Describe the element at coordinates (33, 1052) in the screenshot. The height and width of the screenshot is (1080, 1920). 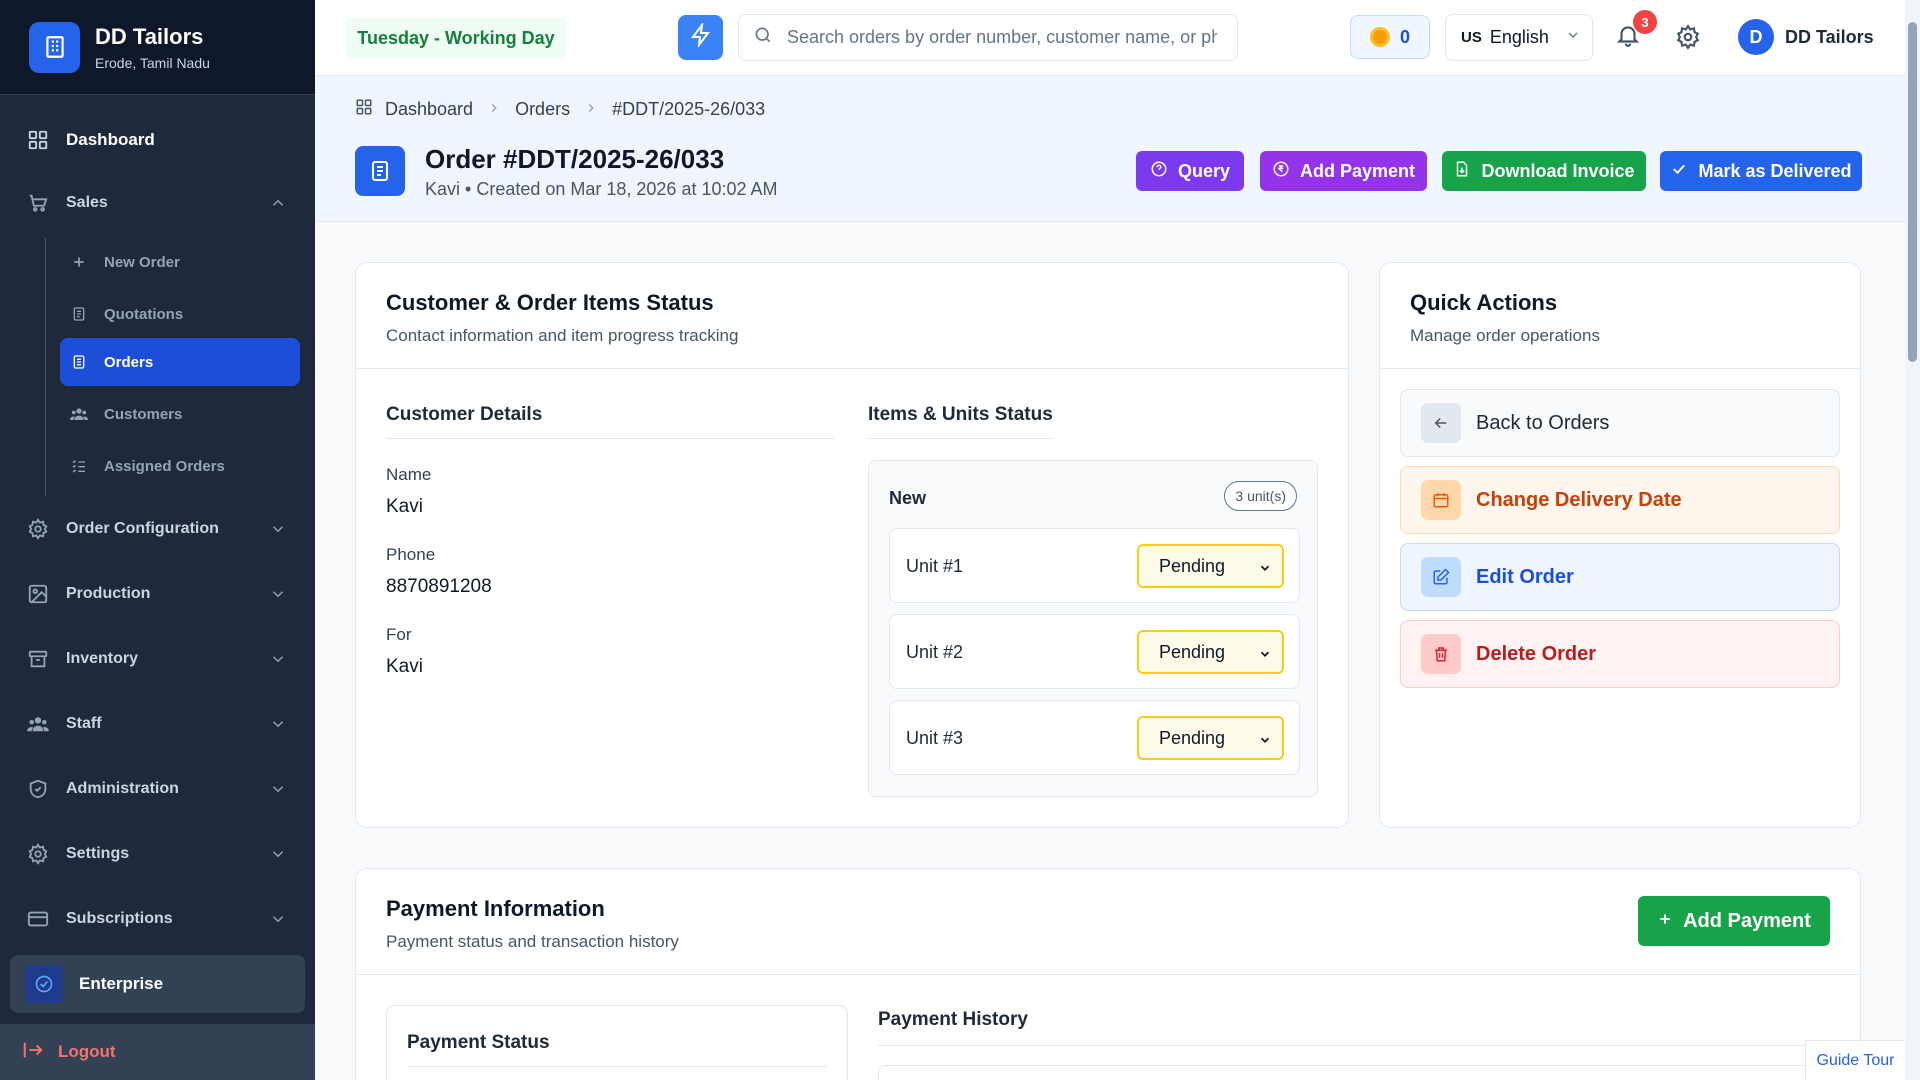
I see `logout-icon` at that location.